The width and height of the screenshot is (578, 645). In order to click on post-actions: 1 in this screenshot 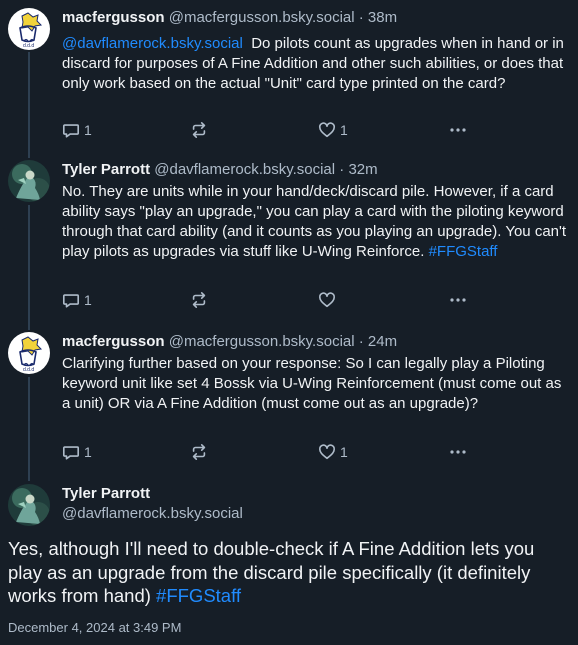, I will do `click(272, 300)`.